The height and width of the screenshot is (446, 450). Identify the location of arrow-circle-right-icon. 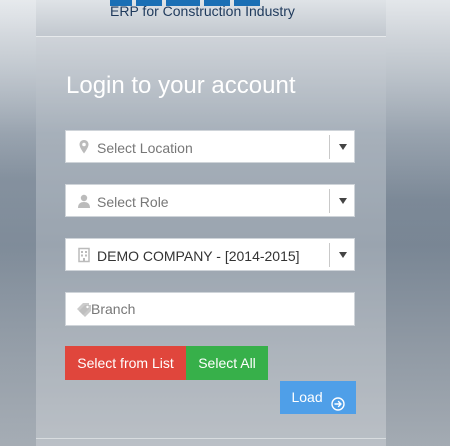
(337, 400).